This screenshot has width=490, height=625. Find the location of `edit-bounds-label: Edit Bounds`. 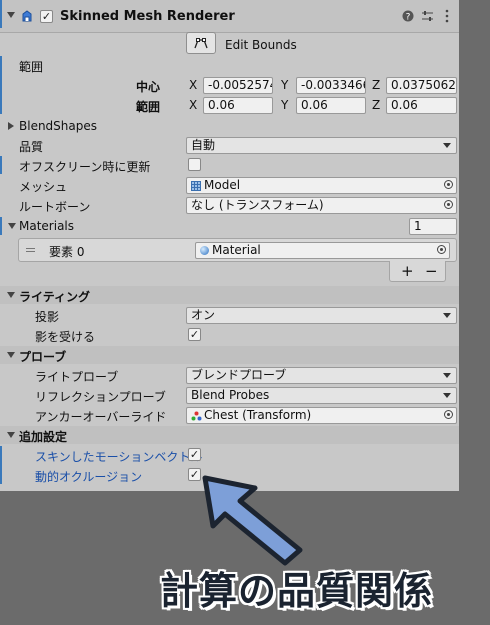

edit-bounds-label: Edit Bounds is located at coordinates (261, 45).